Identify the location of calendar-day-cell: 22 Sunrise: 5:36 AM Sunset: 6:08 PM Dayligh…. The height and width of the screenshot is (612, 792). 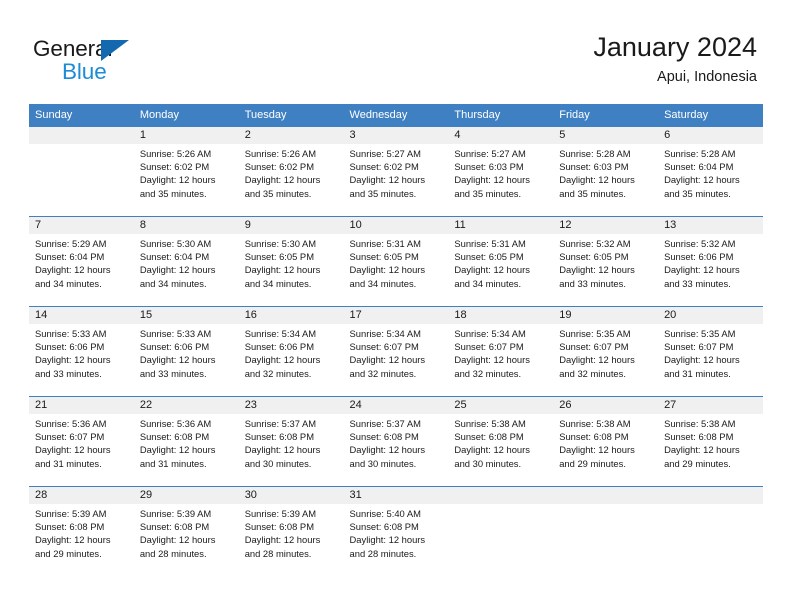
(186, 441).